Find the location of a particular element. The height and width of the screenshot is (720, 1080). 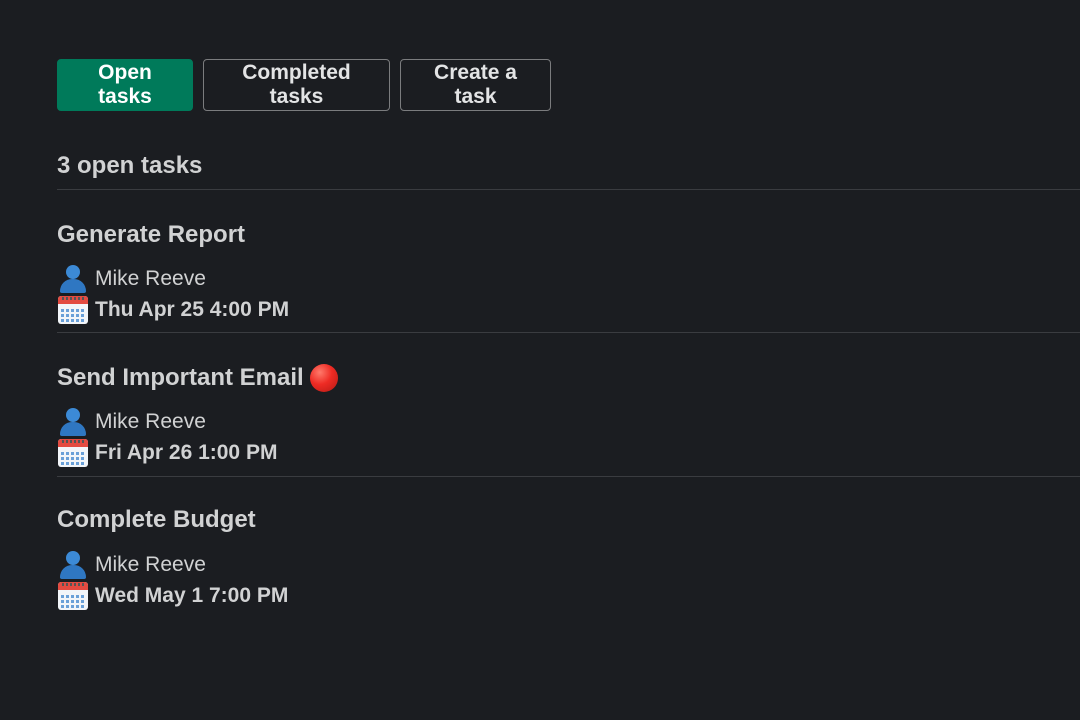

completed-tasks-button: Completed tasks is located at coordinates (296, 85).